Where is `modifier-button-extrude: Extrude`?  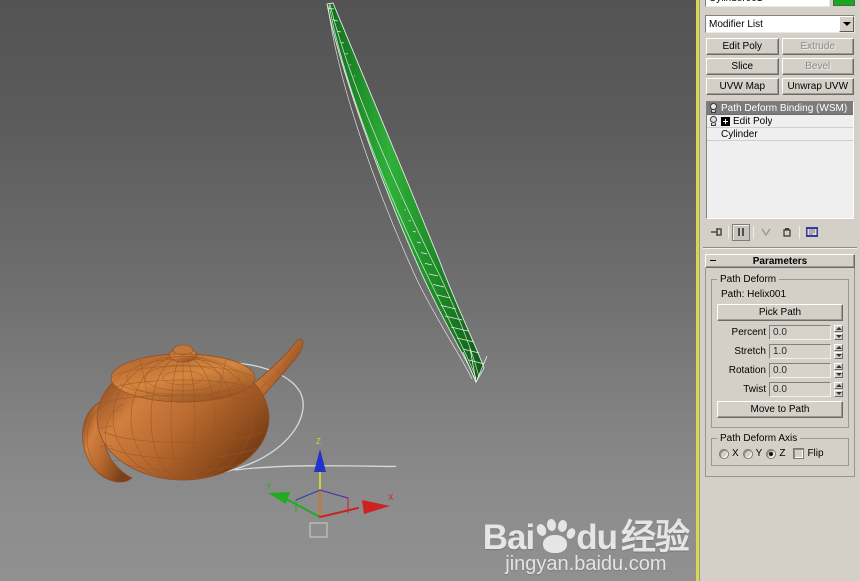 modifier-button-extrude: Extrude is located at coordinates (817, 46).